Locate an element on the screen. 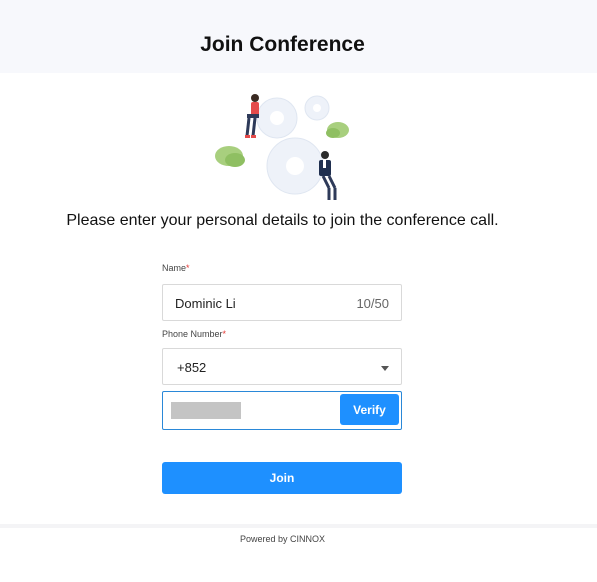 Image resolution: width=597 pixels, height=582 pixels. footer-divider is located at coordinates (298, 526).